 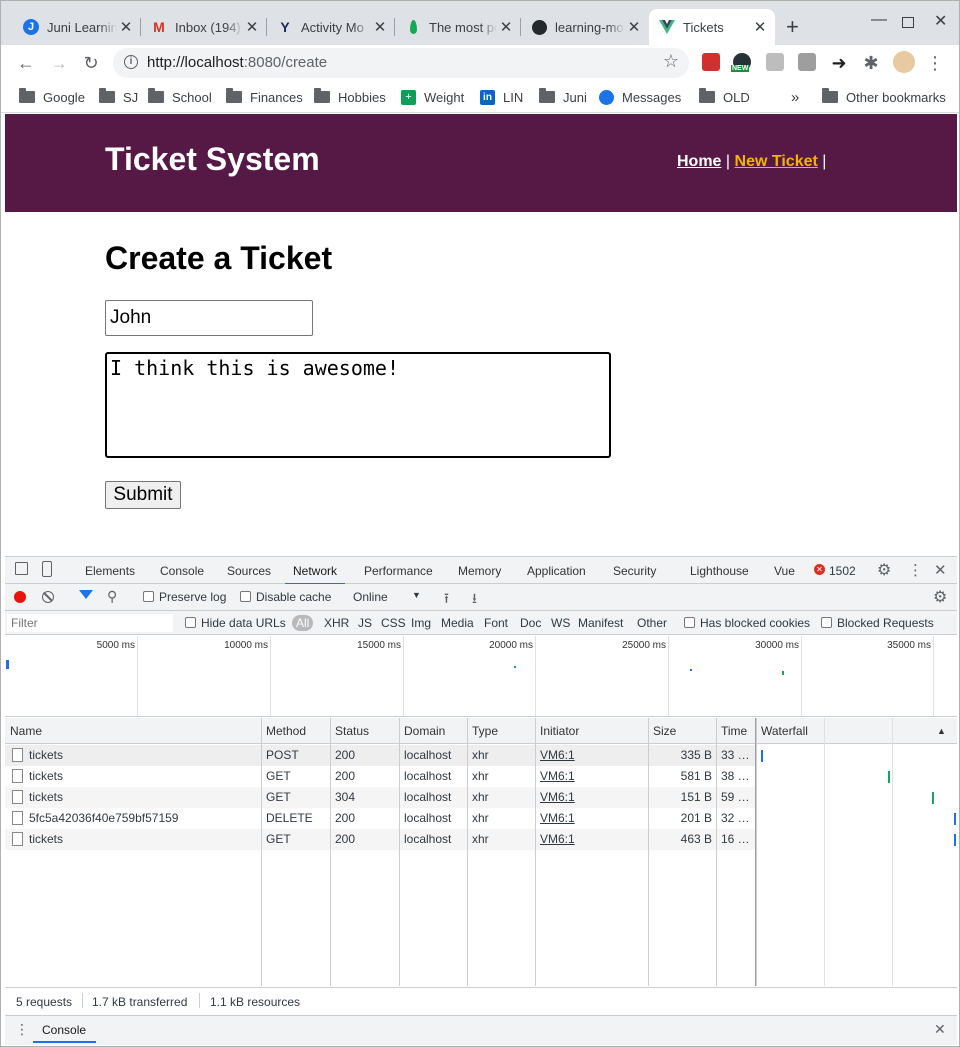 I want to click on maximize-icon, so click(x=908, y=22).